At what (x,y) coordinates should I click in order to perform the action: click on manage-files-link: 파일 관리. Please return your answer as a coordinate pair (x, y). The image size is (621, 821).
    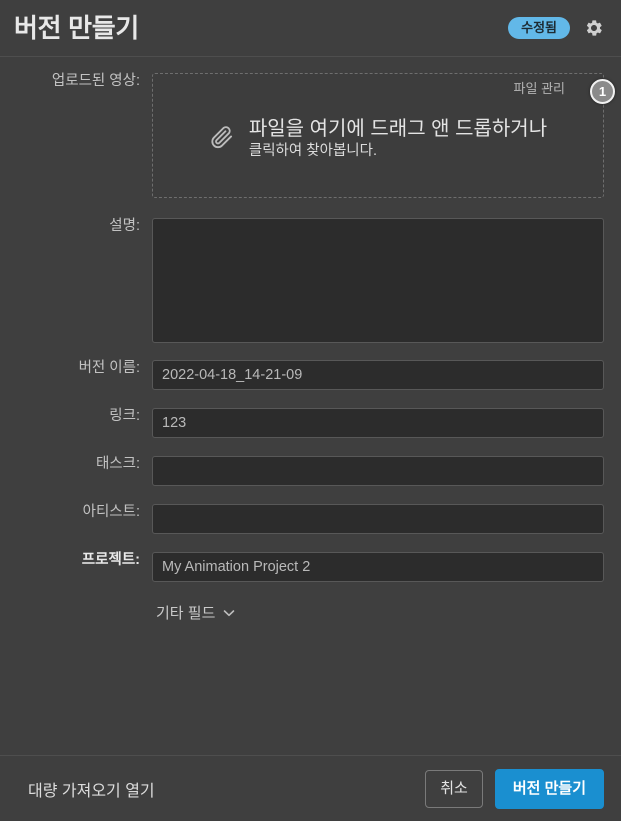
    Looking at the image, I should click on (378, 89).